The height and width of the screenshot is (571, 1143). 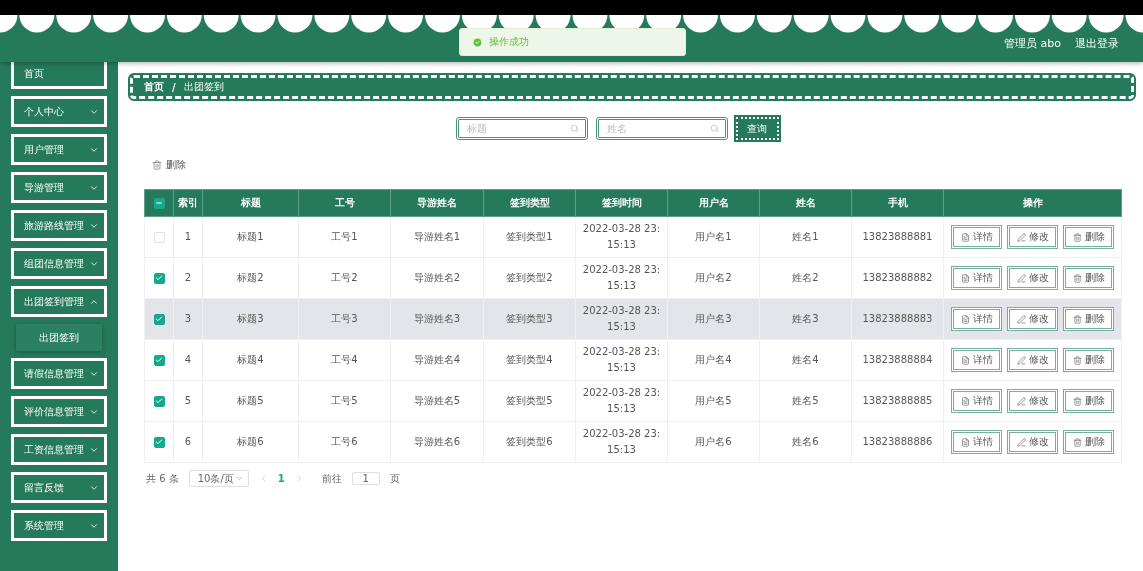 I want to click on sidebar-menu: 个人中心, so click(x=59, y=111).